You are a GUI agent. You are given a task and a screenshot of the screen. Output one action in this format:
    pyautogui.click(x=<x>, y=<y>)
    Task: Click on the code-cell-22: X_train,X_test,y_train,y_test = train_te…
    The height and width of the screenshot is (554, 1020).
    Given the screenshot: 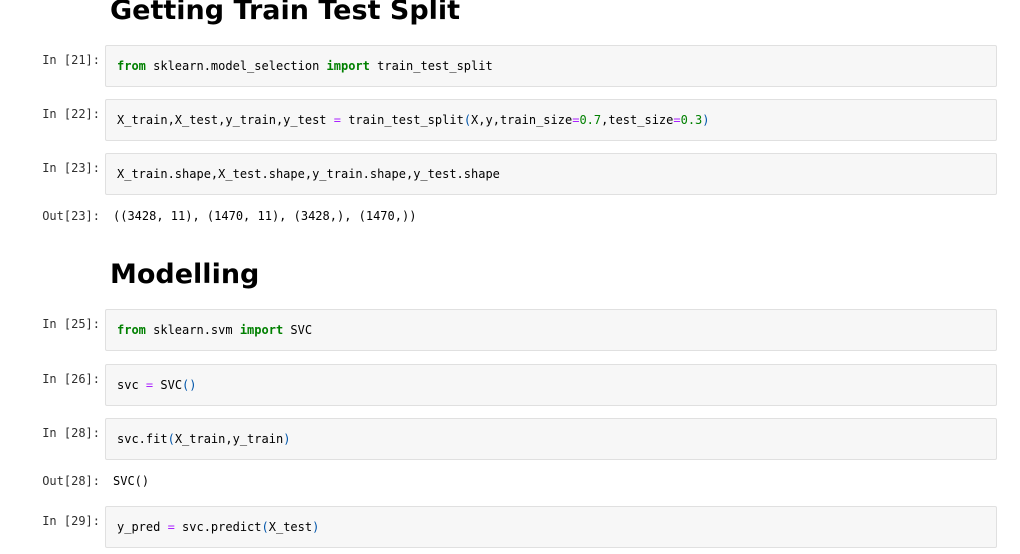 What is the action you would take?
    pyautogui.click(x=551, y=120)
    